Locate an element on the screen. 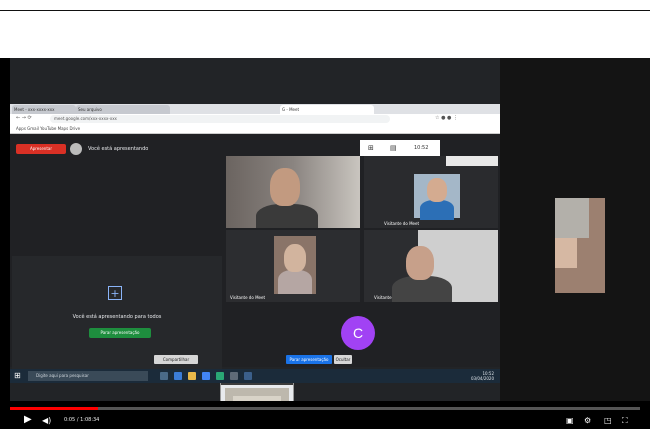 This screenshot has width=650, height=429. meet-clock: 10:52 is located at coordinates (421, 148).